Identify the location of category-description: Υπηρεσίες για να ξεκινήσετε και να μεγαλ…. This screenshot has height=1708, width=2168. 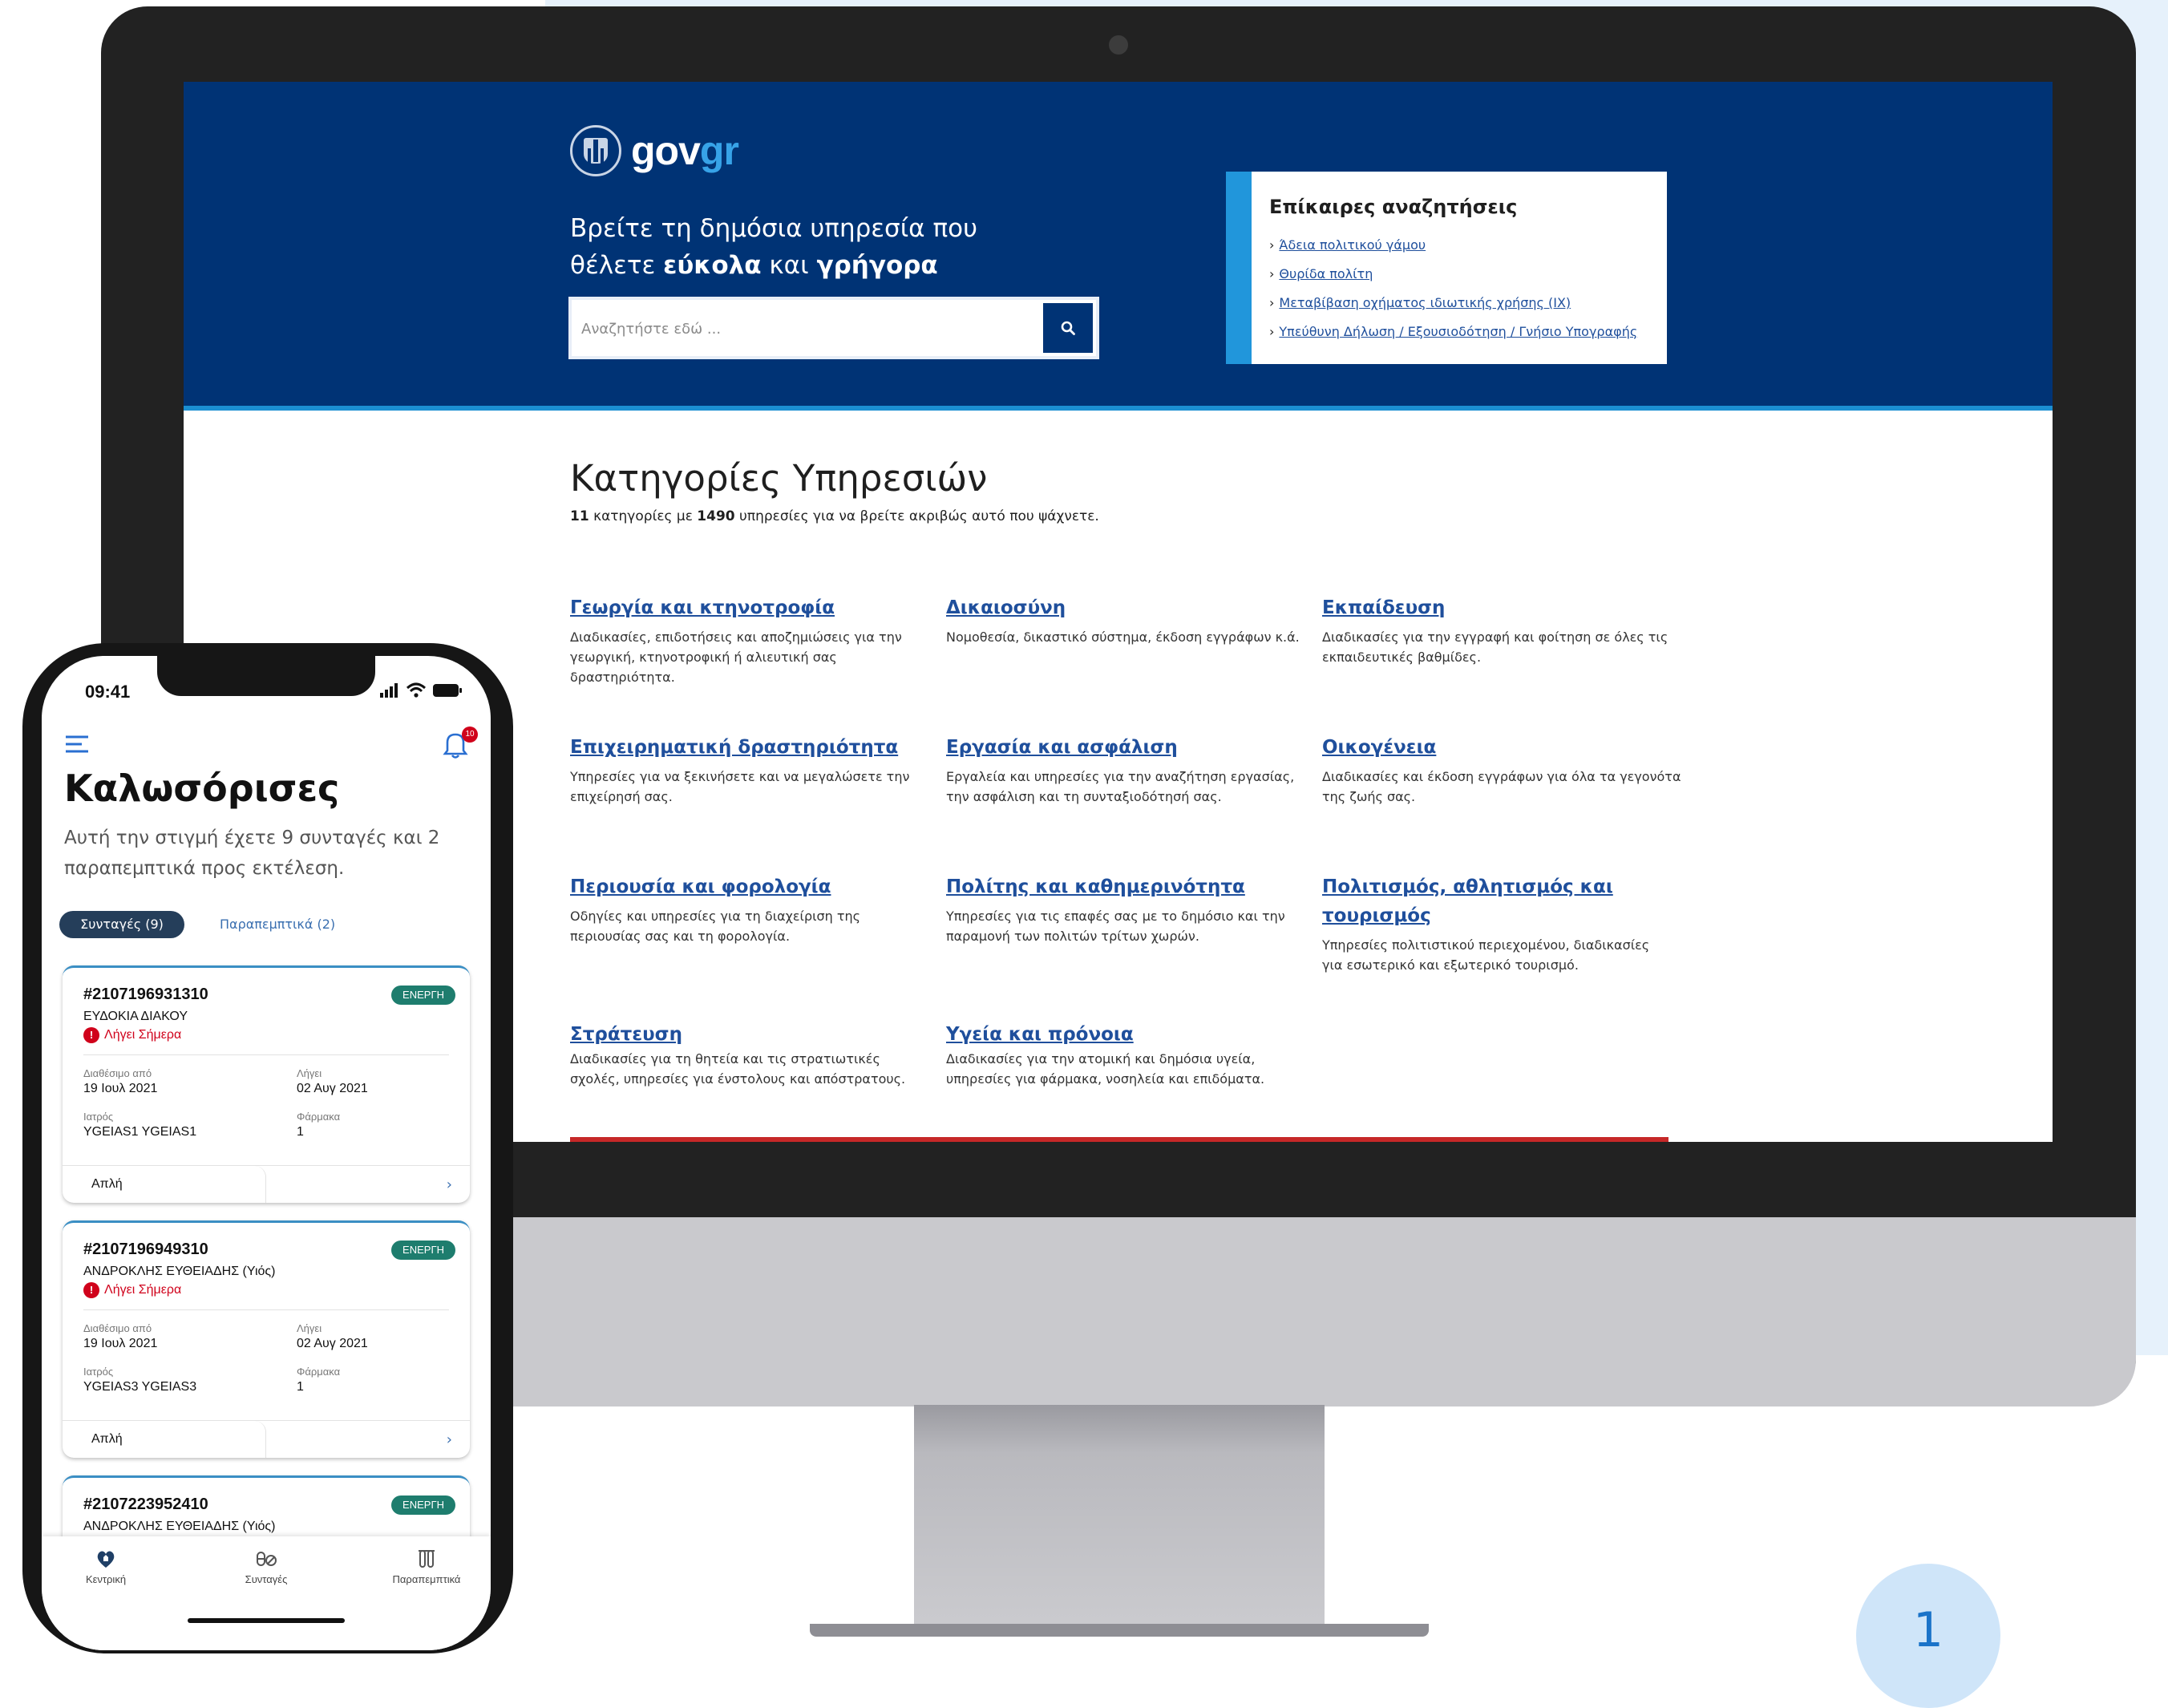
(740, 786).